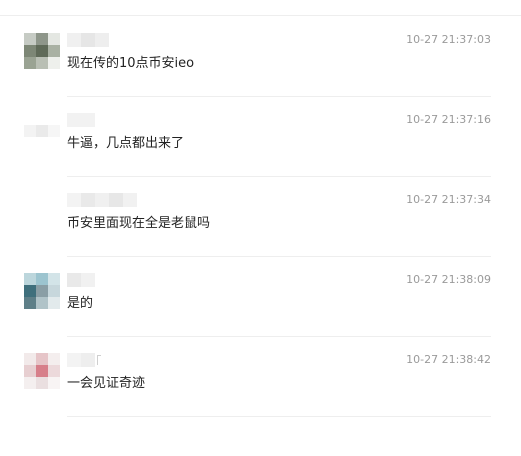 Image resolution: width=521 pixels, height=456 pixels. Describe the element at coordinates (126, 143) in the screenshot. I see `comment-text: 牛逼，几点都出来了` at that location.